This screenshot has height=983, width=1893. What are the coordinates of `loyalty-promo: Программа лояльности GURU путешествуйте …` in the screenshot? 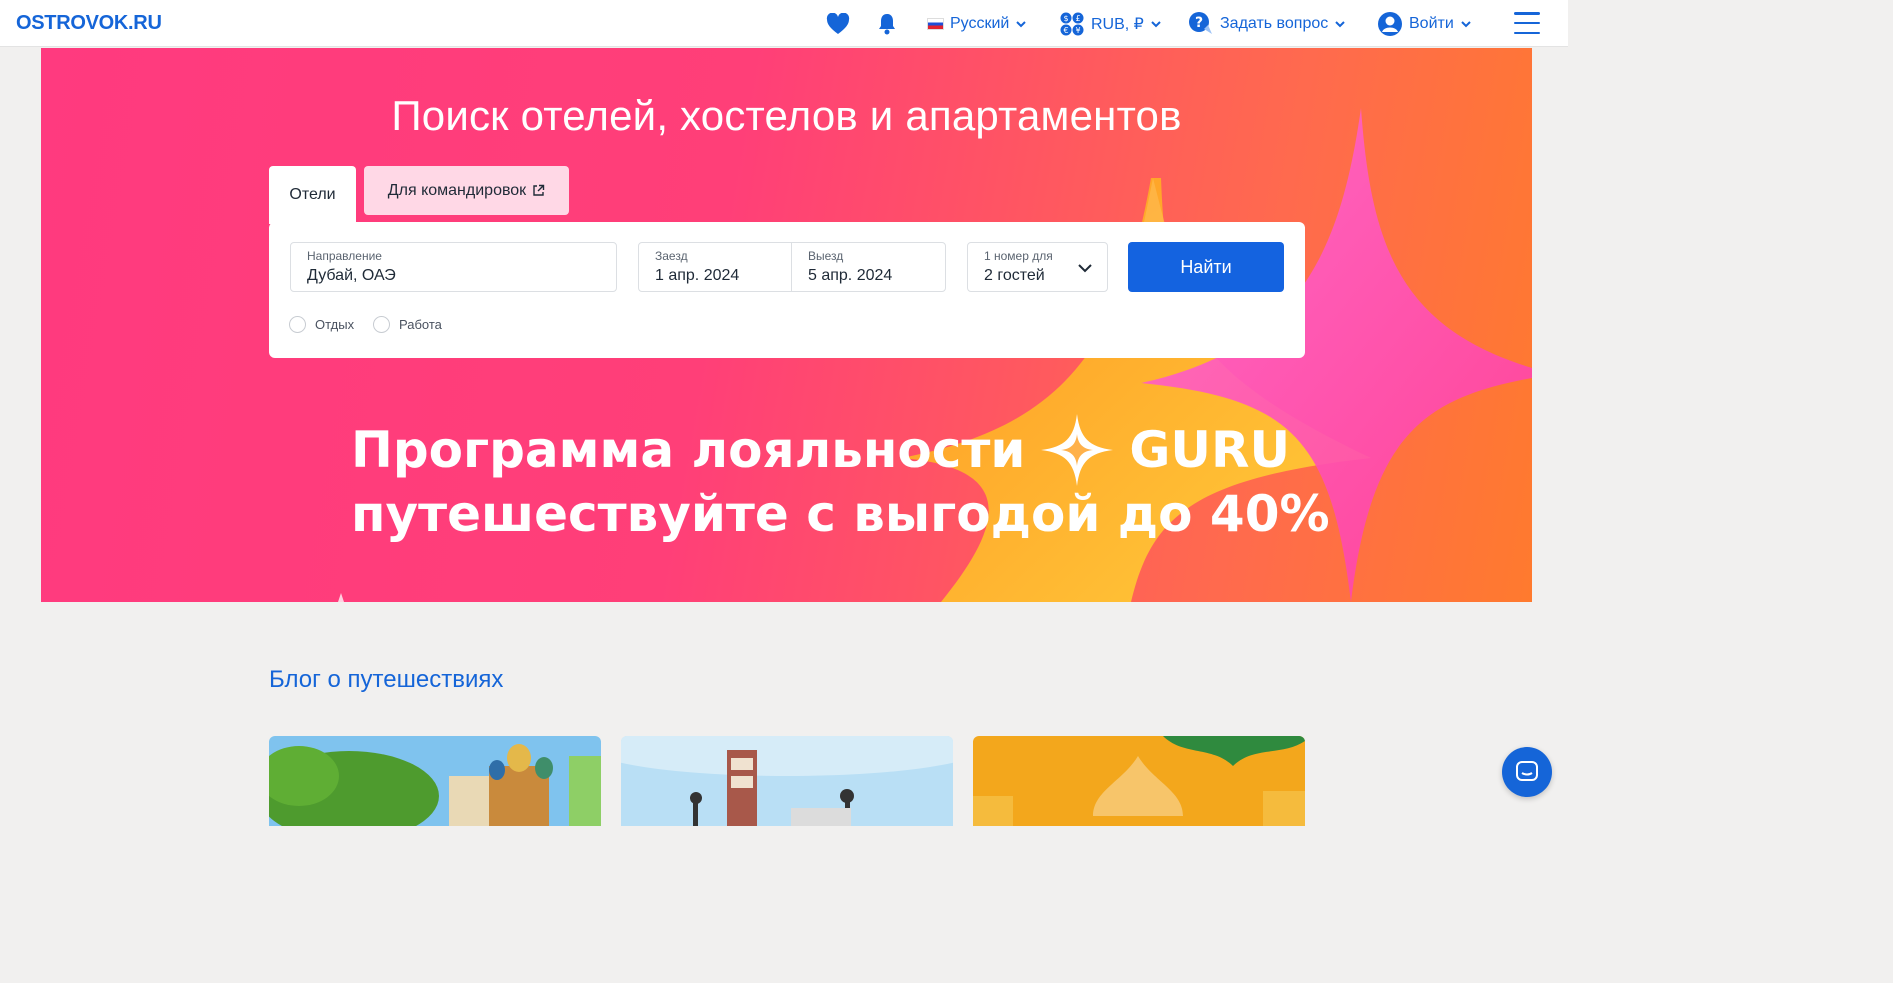 It's located at (840, 480).